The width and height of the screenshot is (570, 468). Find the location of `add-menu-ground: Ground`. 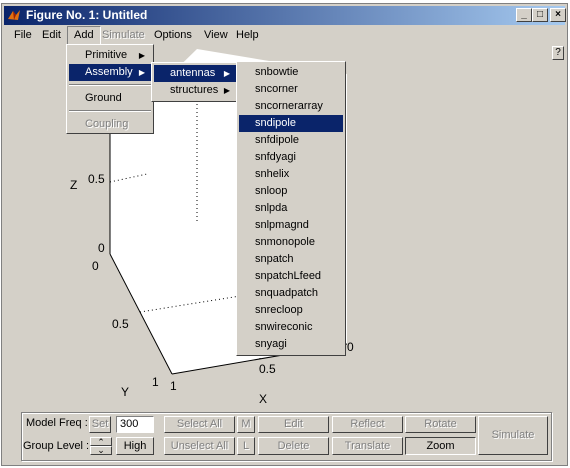

add-menu-ground: Ground is located at coordinates (110, 98).